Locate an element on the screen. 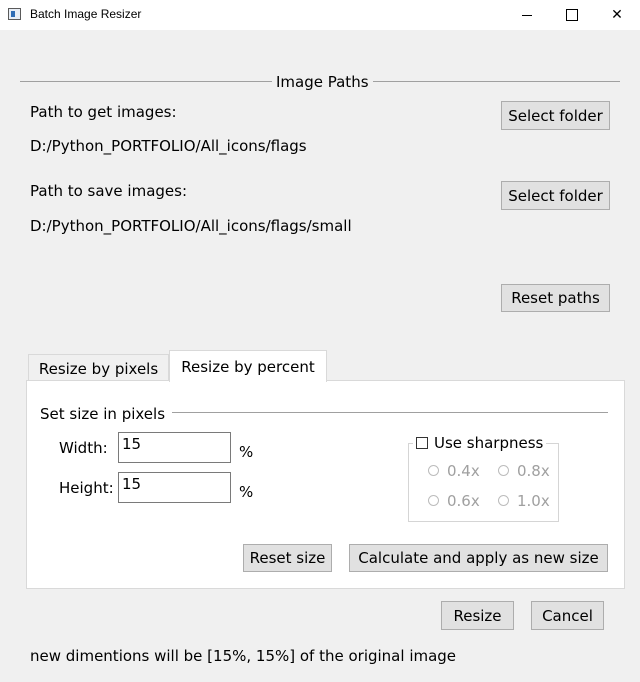 Image resolution: width=640 pixels, height=682 pixels. resize-button: Resize is located at coordinates (477, 615).